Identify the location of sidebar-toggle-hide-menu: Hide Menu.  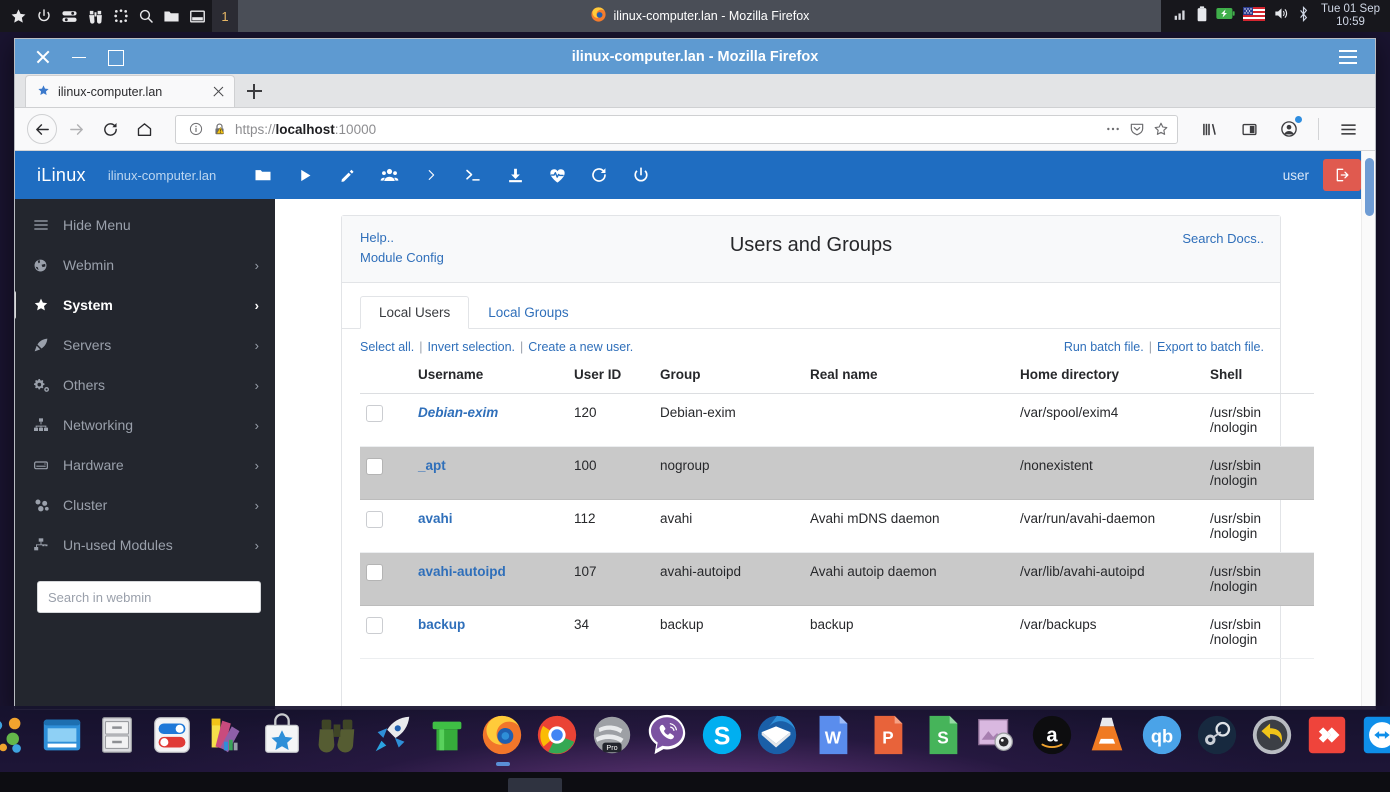
(145, 225).